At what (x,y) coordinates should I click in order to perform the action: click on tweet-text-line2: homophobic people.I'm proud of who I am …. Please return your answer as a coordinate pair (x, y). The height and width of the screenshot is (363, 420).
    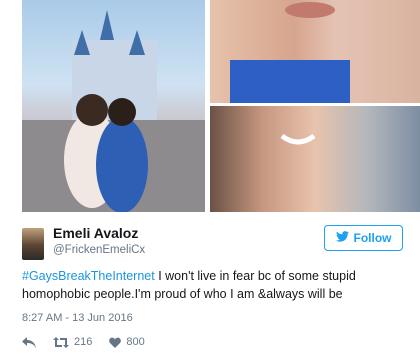
    Looking at the image, I should click on (182, 294).